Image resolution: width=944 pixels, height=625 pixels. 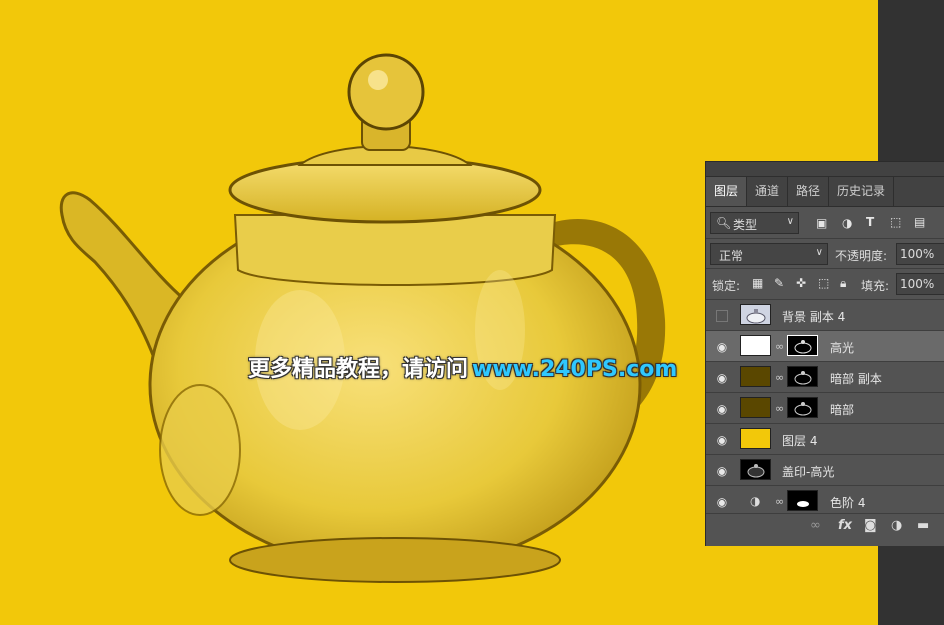 I want to click on lock-all-icon: 🔒︎, so click(x=843, y=283).